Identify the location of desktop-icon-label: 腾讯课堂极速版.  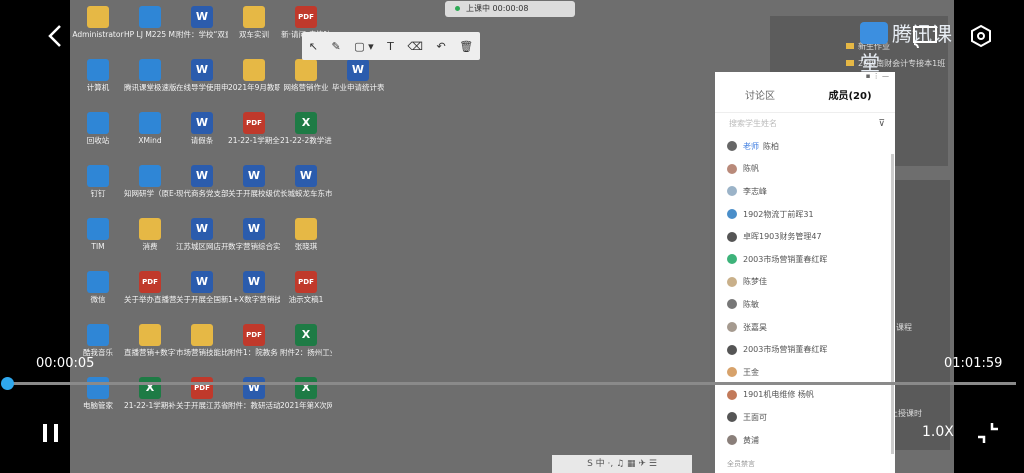
(150, 87).